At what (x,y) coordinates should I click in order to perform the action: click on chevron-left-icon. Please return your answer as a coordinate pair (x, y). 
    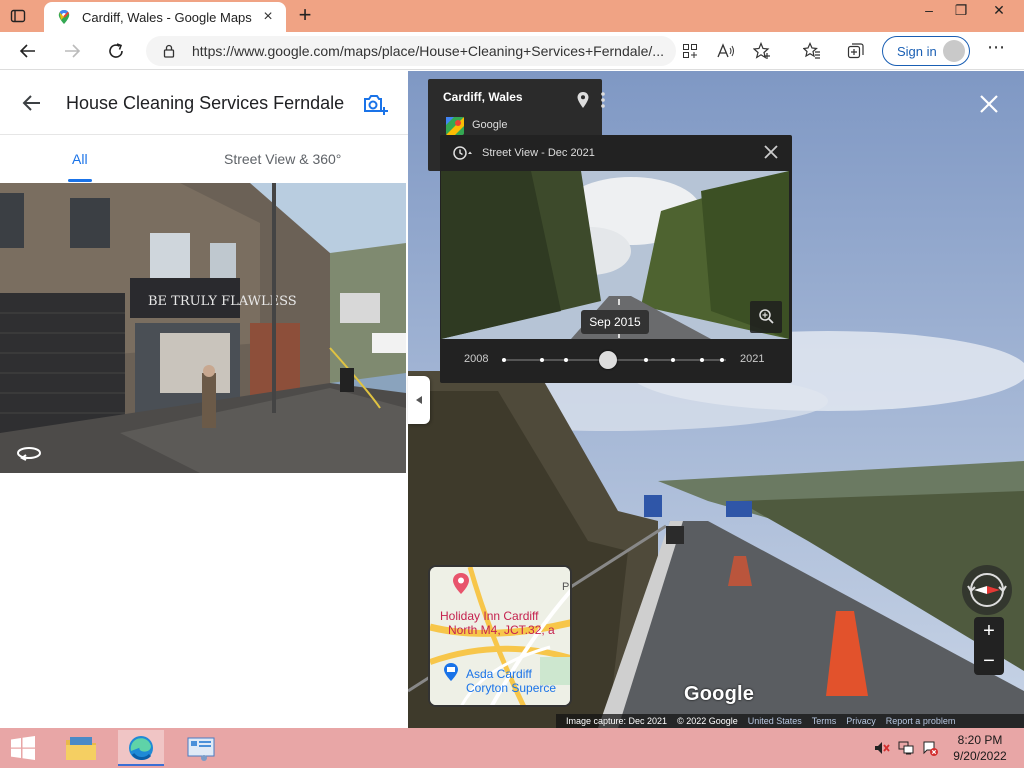
    Looking at the image, I should click on (419, 400).